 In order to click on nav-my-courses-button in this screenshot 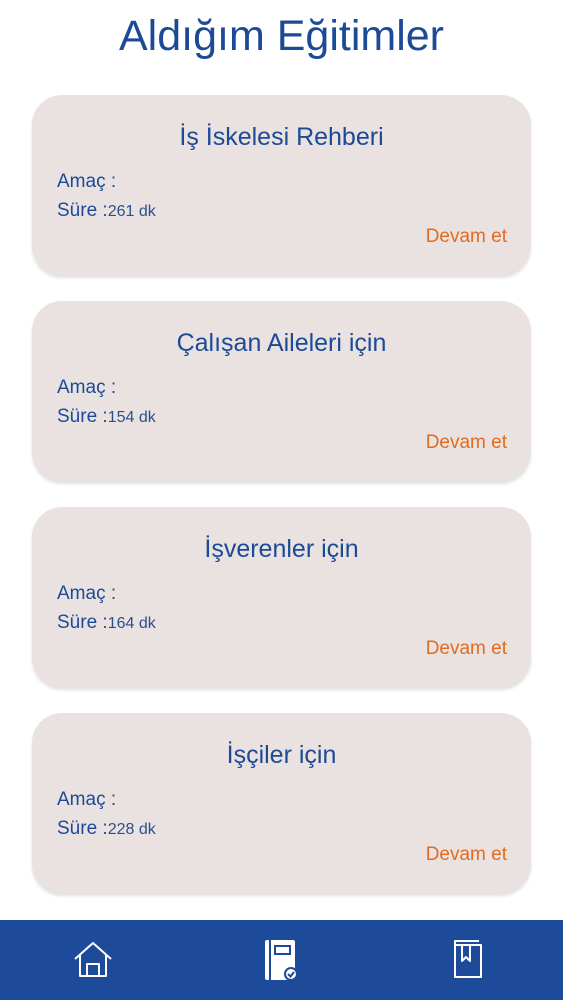, I will do `click(281, 960)`.